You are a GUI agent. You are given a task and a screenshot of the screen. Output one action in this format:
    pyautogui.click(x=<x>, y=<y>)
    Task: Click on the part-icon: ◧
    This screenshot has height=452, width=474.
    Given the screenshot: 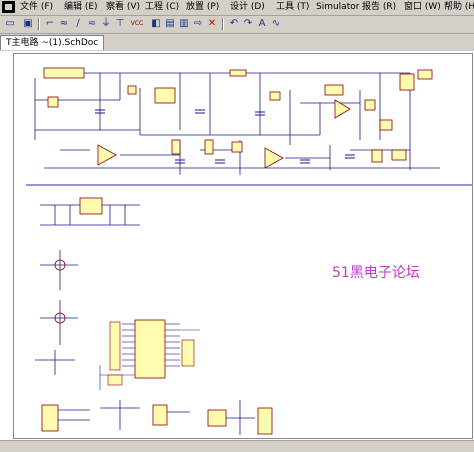 What is the action you would take?
    pyautogui.click(x=156, y=24)
    